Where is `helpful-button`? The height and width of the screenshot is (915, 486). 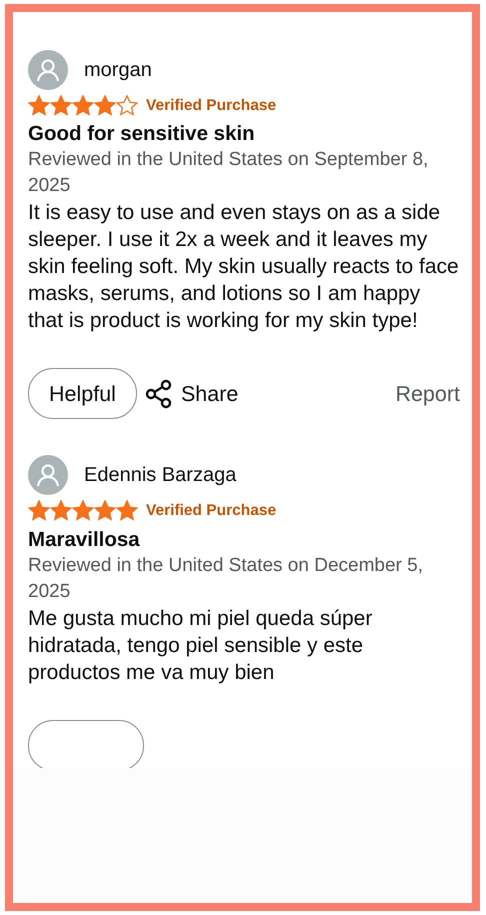
helpful-button is located at coordinates (86, 744).